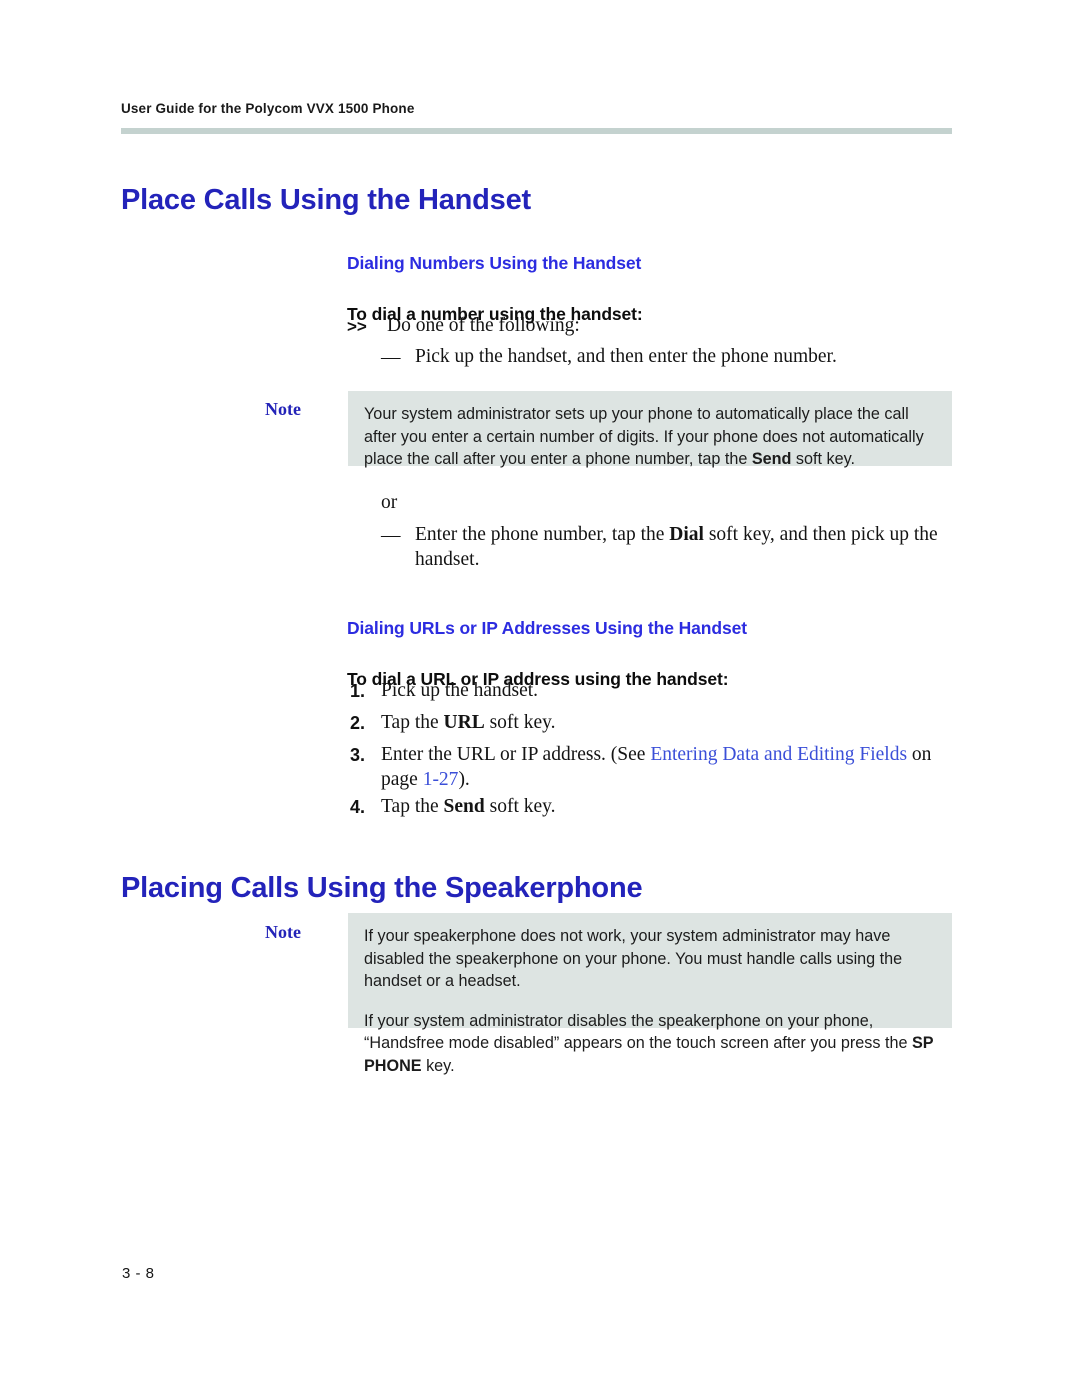 The height and width of the screenshot is (1397, 1080). I want to click on note-2-text-post: key., so click(438, 1065).